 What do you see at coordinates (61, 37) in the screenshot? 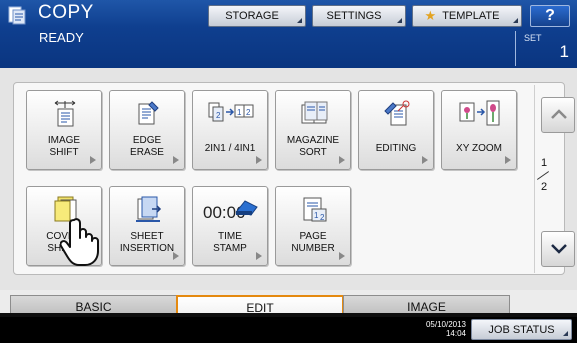
I see `machine-status: READY` at bounding box center [61, 37].